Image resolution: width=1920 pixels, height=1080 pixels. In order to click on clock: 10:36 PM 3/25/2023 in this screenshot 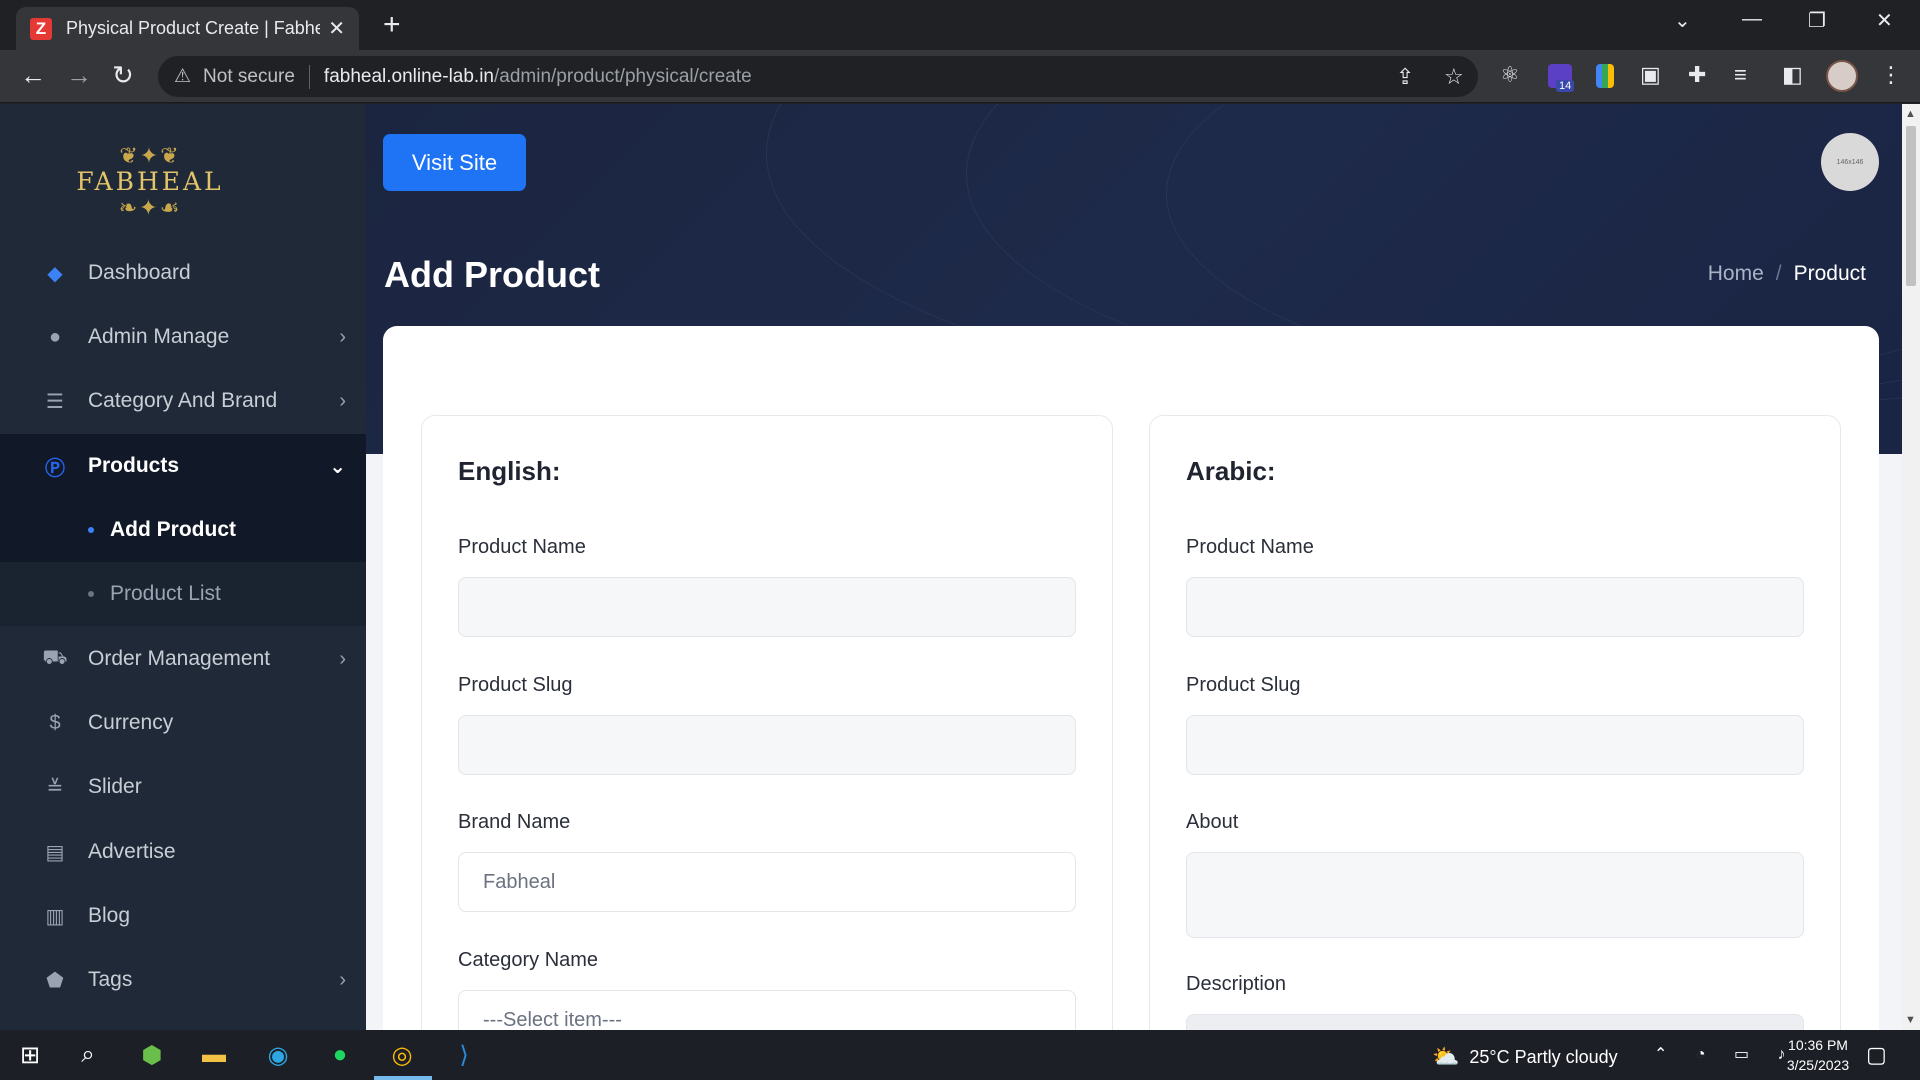, I will do `click(1818, 1055)`.